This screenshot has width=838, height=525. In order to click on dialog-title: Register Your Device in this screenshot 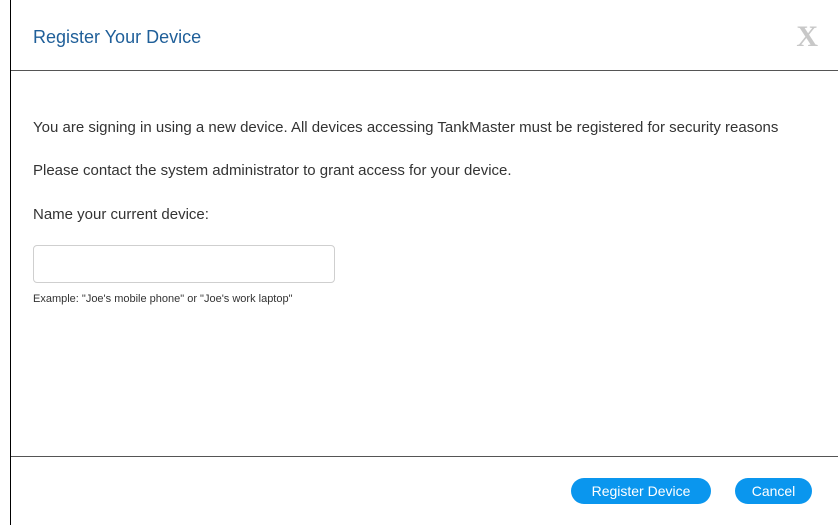, I will do `click(117, 37)`.